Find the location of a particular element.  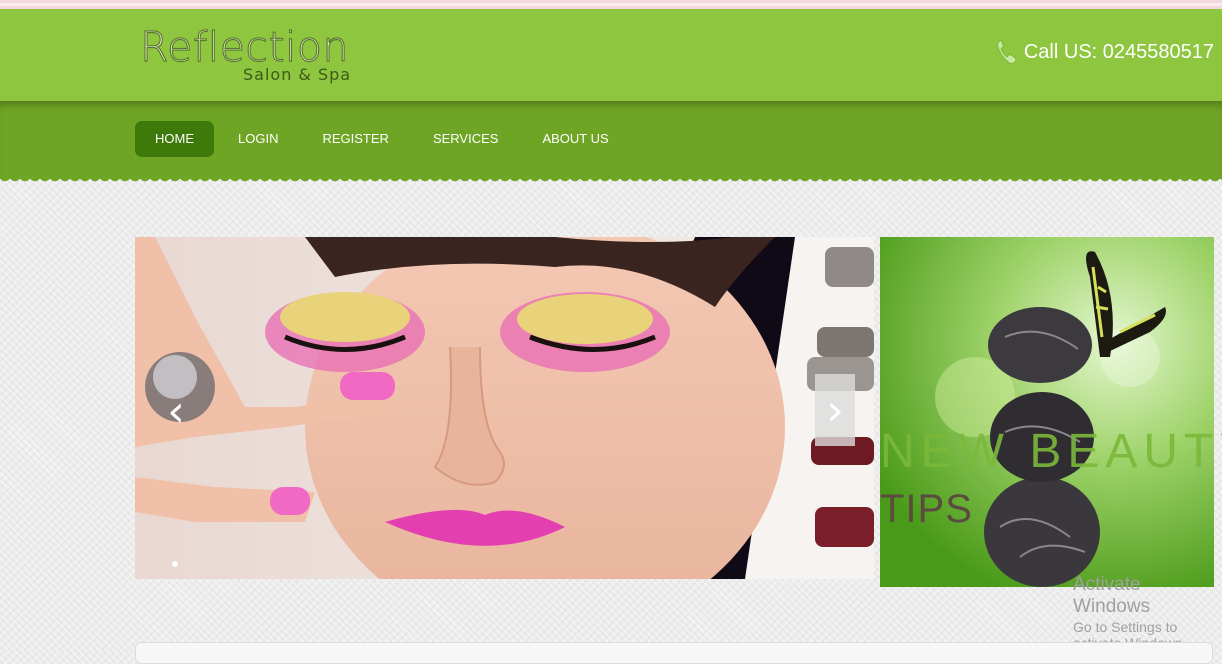

slider-next-button: › is located at coordinates (835, 410).